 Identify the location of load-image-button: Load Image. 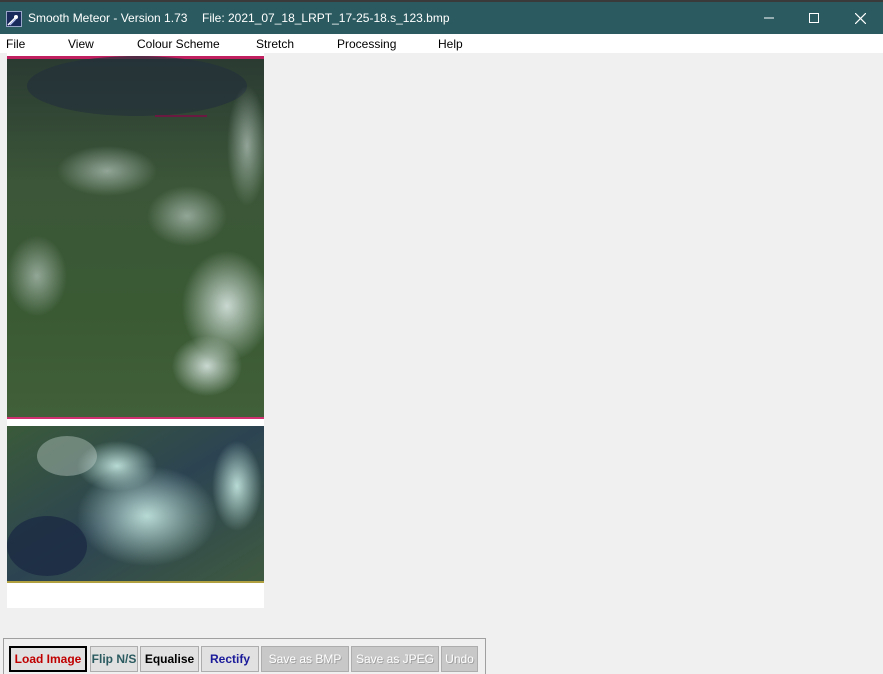
(48, 659).